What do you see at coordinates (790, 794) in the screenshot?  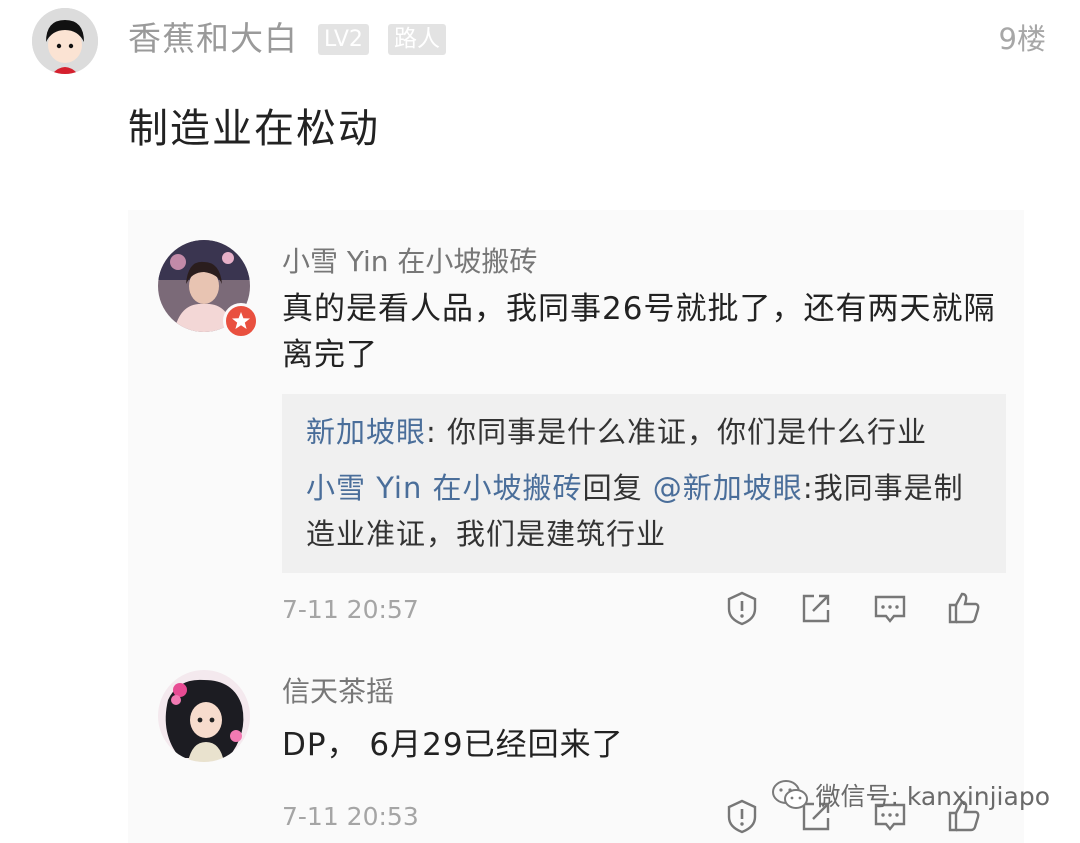 I see `wechat-icon` at bounding box center [790, 794].